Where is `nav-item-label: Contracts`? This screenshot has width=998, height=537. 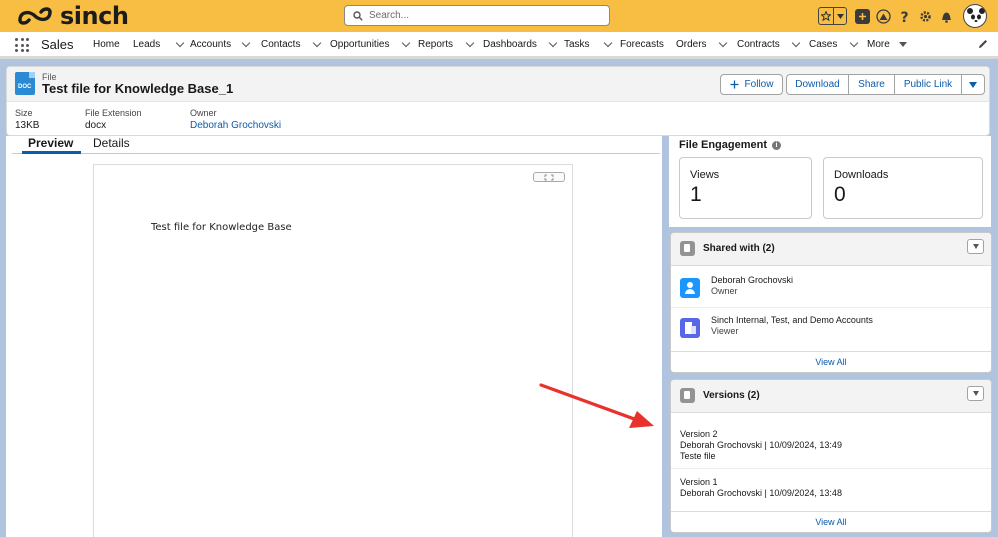 nav-item-label: Contracts is located at coordinates (758, 44).